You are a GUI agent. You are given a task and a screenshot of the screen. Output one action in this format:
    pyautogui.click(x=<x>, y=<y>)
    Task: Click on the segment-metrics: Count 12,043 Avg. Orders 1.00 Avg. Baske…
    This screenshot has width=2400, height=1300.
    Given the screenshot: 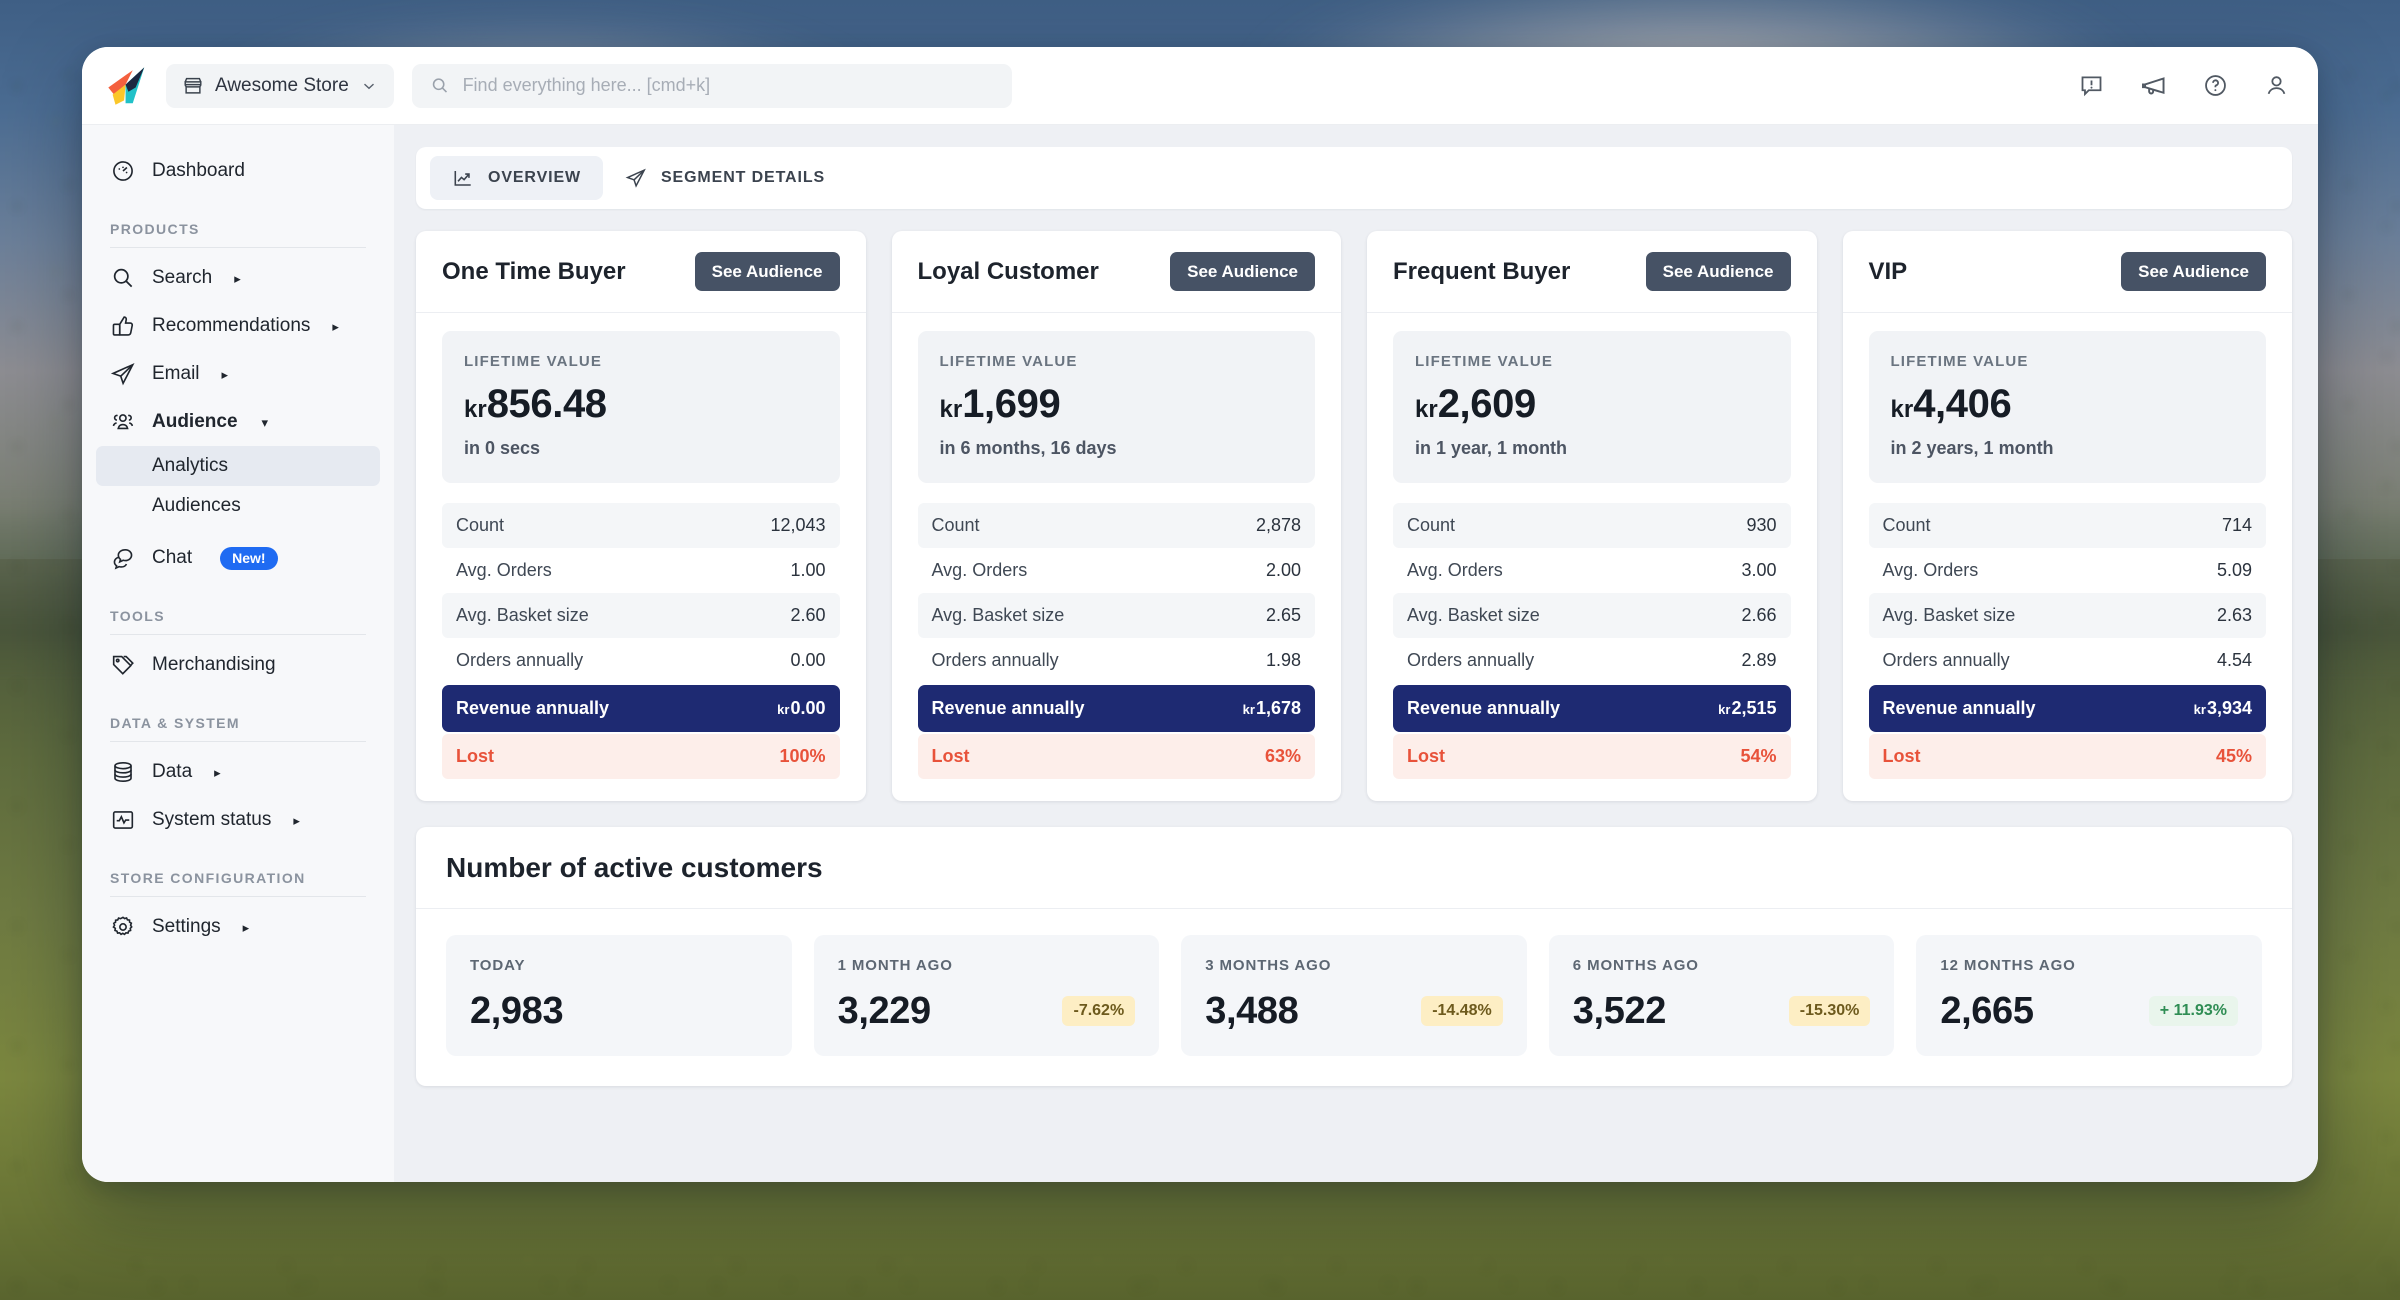 What is the action you would take?
    pyautogui.click(x=641, y=641)
    